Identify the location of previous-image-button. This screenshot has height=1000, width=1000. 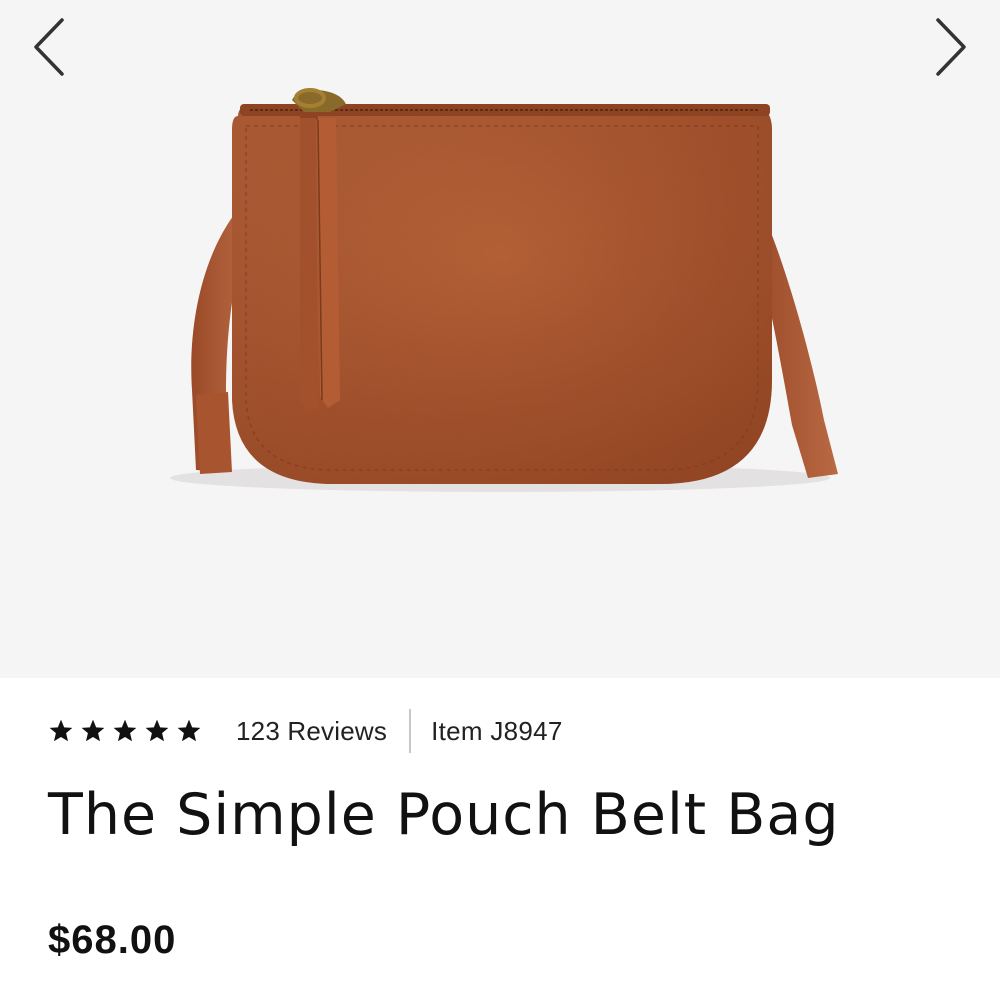
(48, 47).